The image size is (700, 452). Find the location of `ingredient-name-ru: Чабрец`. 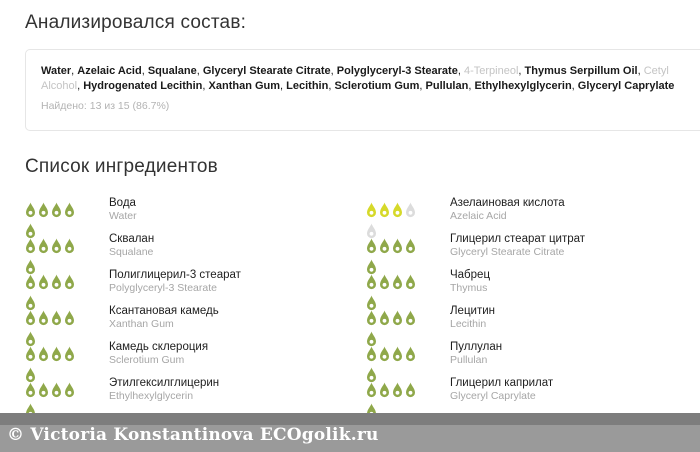

ingredient-name-ru: Чабрец is located at coordinates (470, 275).